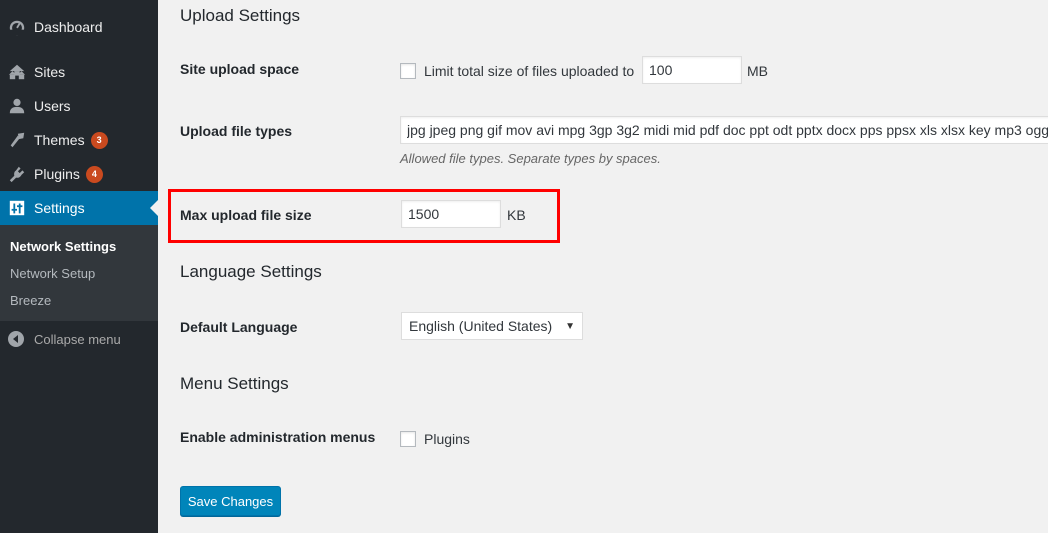  What do you see at coordinates (570, 326) in the screenshot?
I see `dropdown-arrow-icon: ▼` at bounding box center [570, 326].